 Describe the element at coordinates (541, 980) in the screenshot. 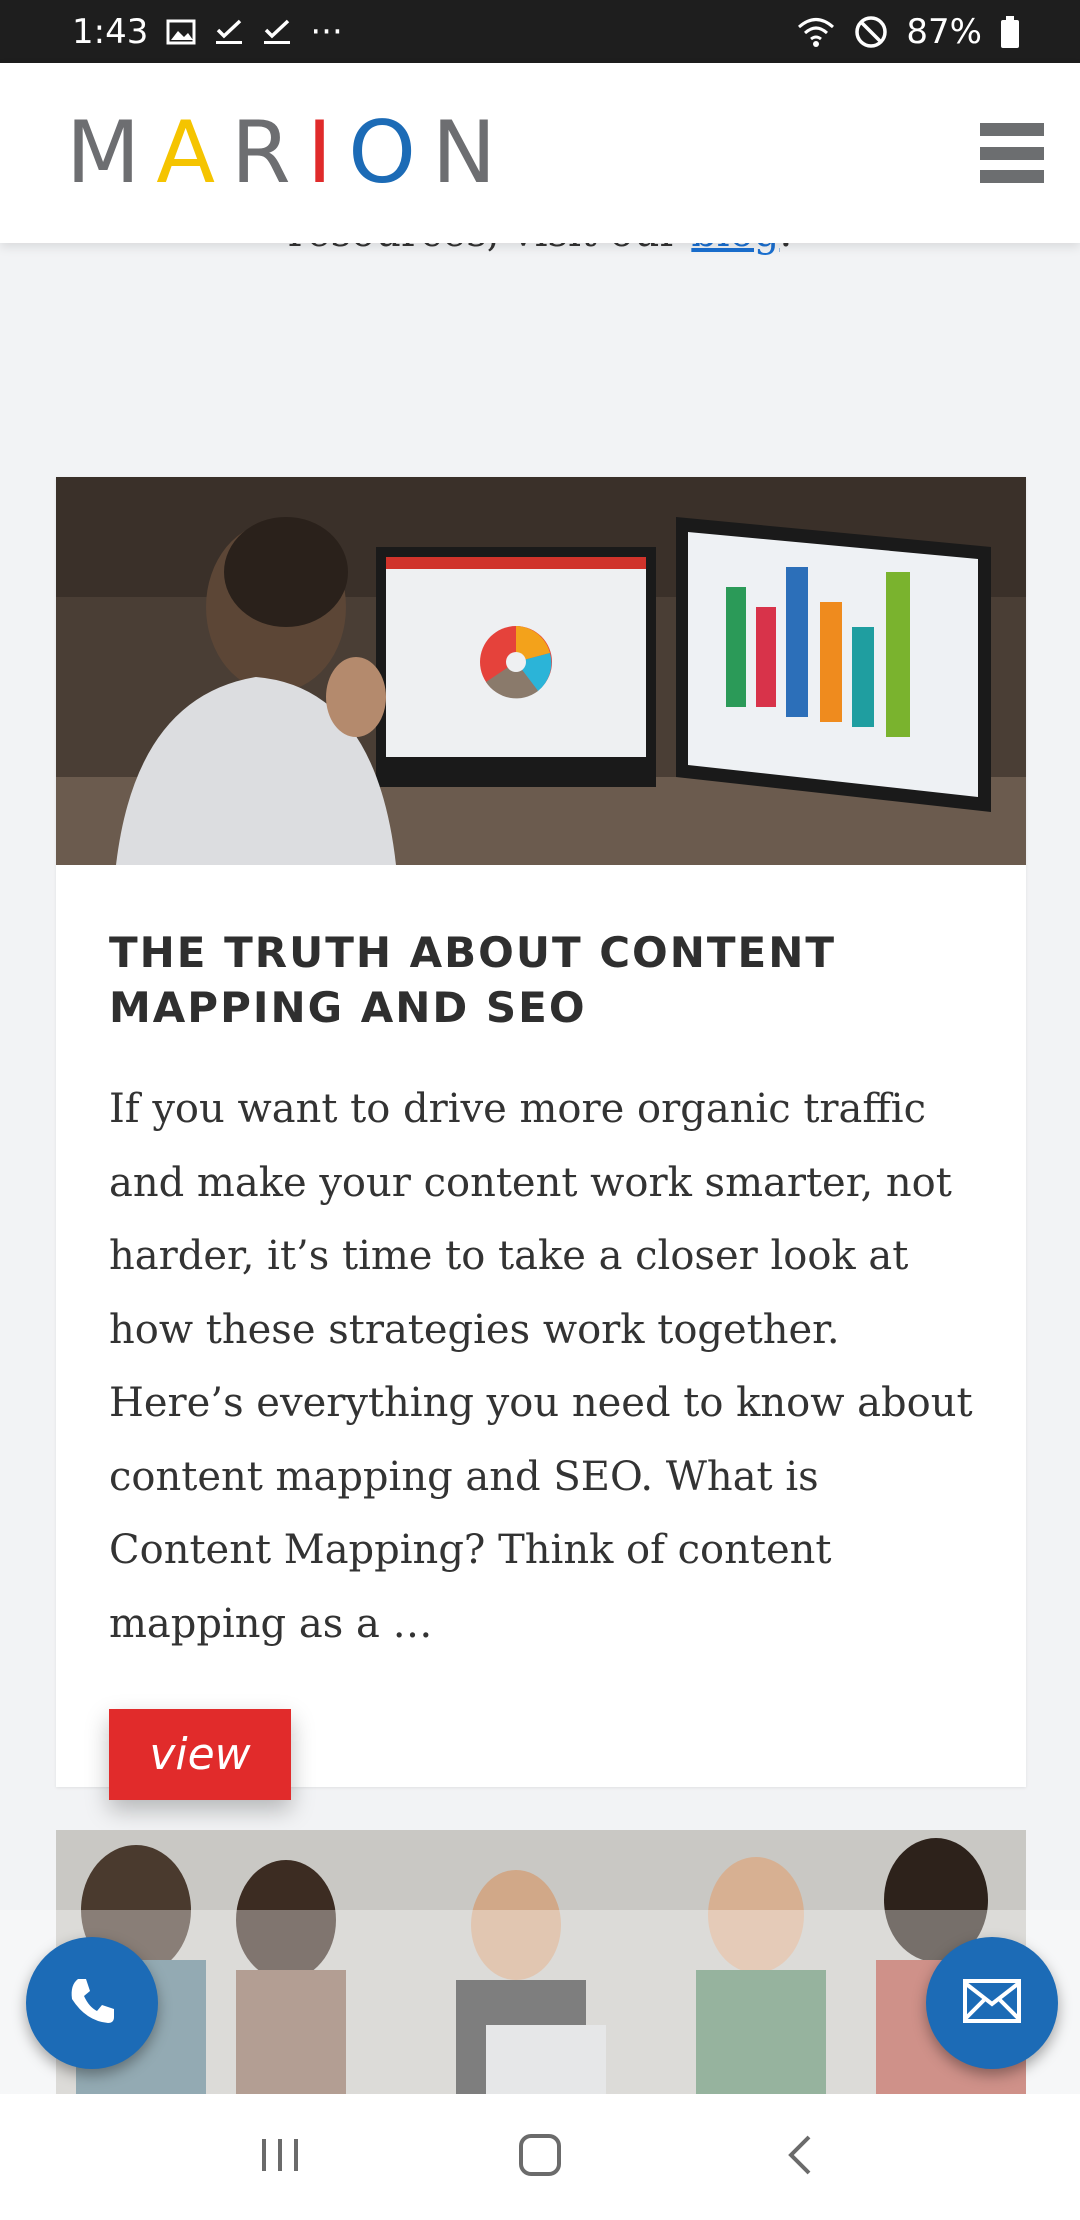

I see `post-title: THE TRUTH ABOUT CONTENT MAPPING AND SEO` at that location.